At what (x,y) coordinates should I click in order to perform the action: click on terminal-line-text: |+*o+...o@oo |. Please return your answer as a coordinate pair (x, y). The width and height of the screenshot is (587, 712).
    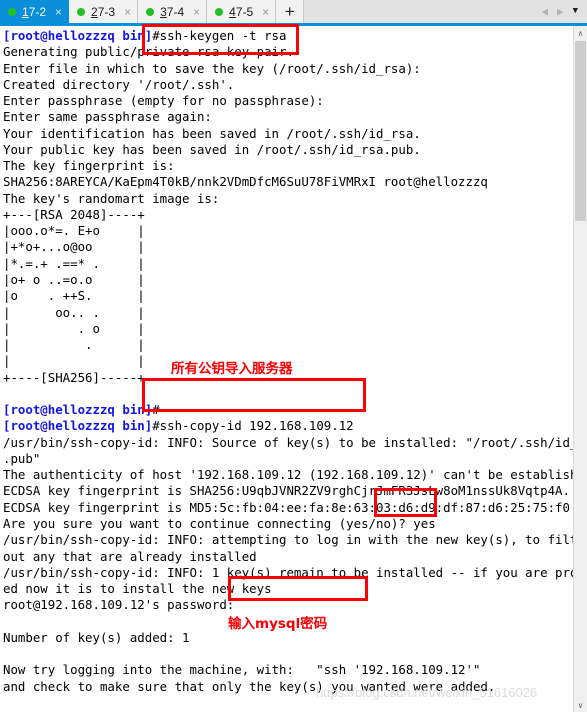
    Looking at the image, I should click on (74, 247).